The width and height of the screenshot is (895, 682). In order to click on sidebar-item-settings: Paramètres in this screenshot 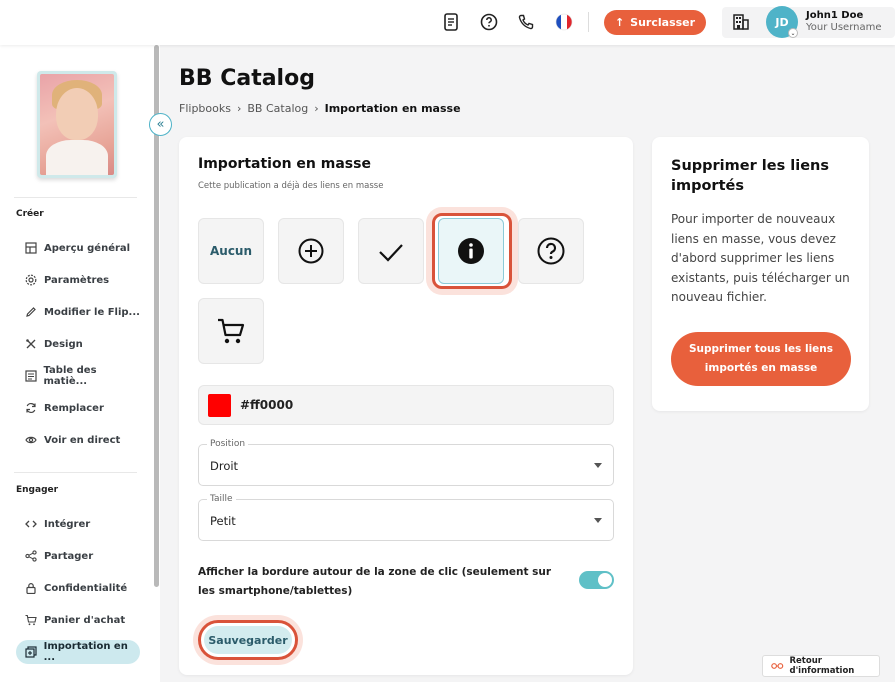, I will do `click(78, 280)`.